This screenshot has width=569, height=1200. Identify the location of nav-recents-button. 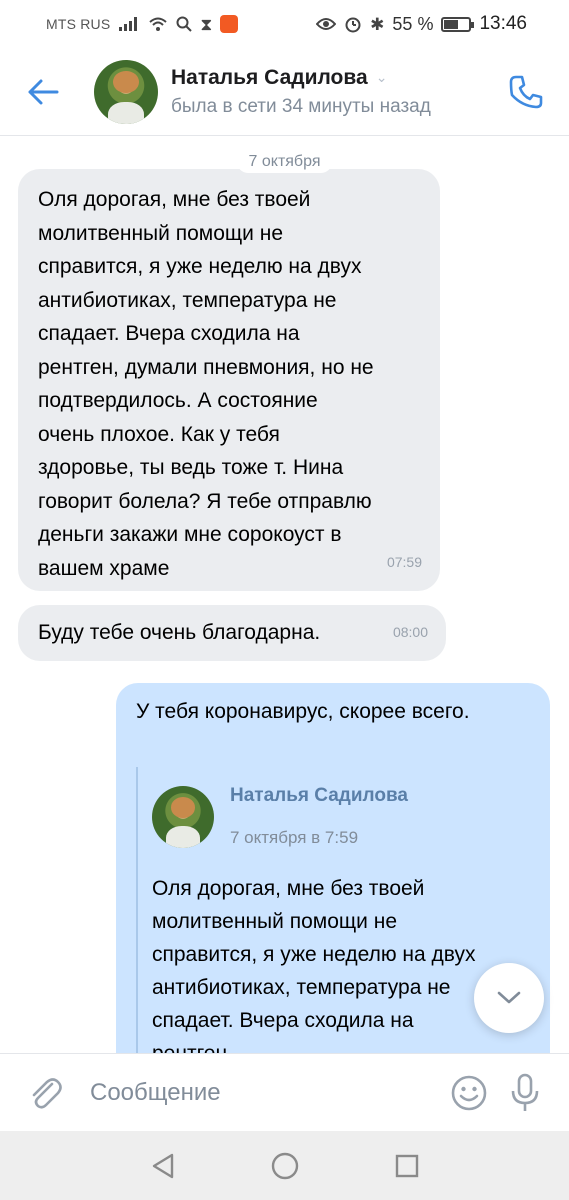
(407, 1166).